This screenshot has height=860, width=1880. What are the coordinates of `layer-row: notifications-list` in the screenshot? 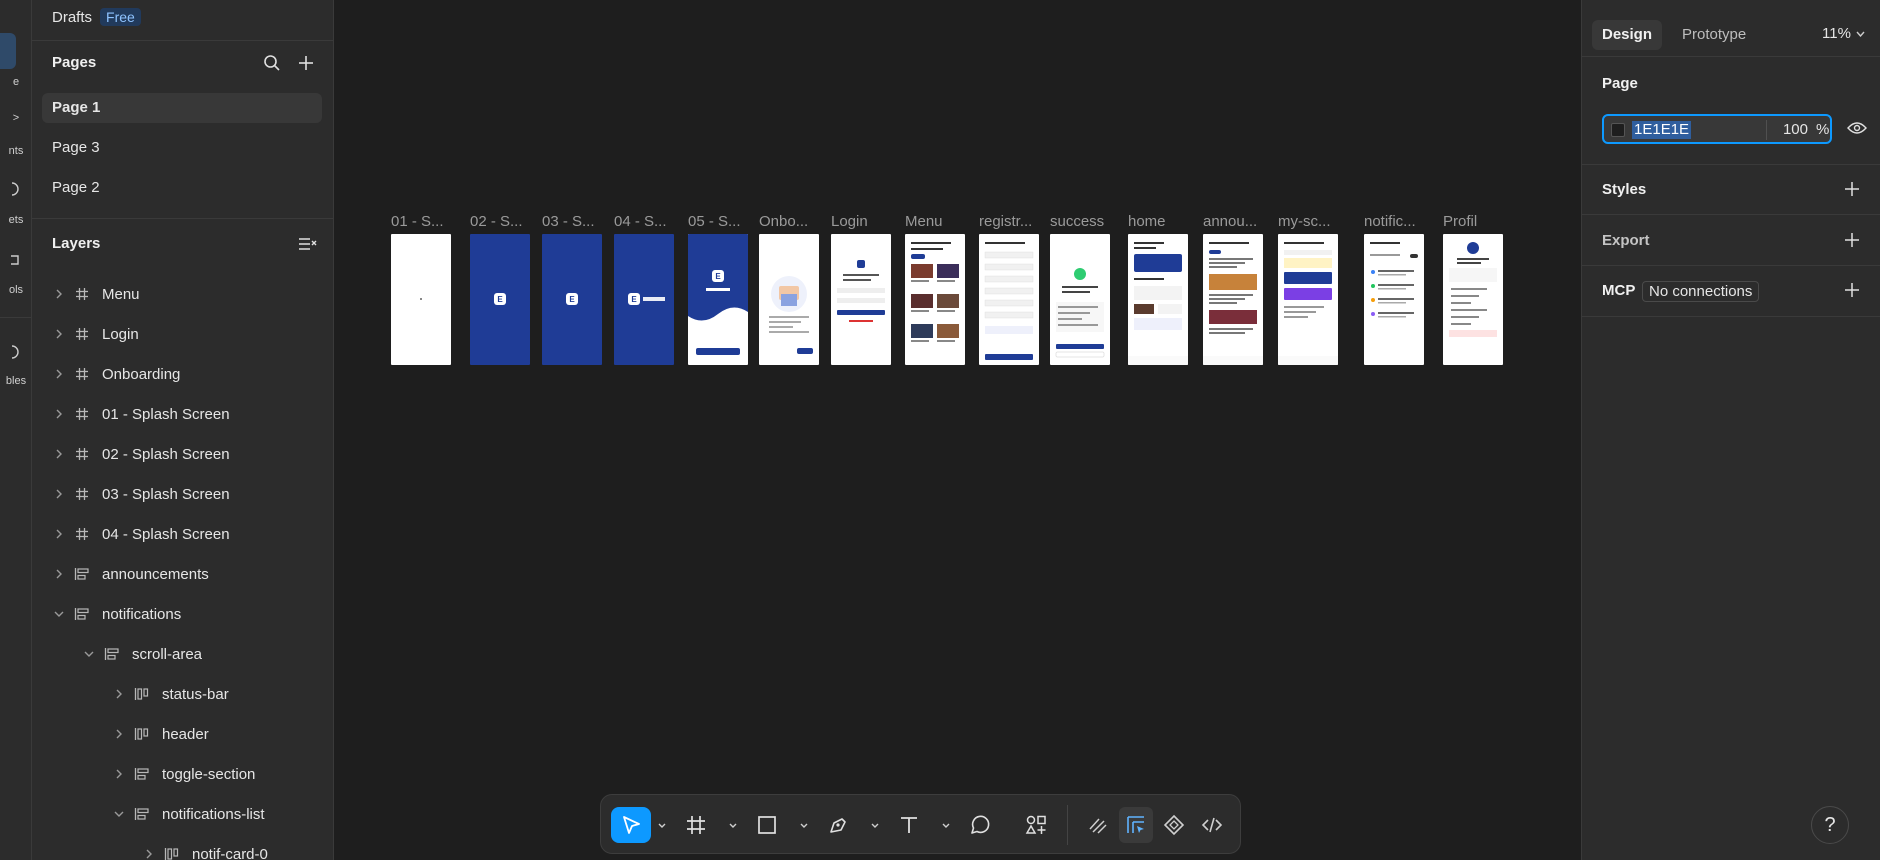 It's located at (188, 814).